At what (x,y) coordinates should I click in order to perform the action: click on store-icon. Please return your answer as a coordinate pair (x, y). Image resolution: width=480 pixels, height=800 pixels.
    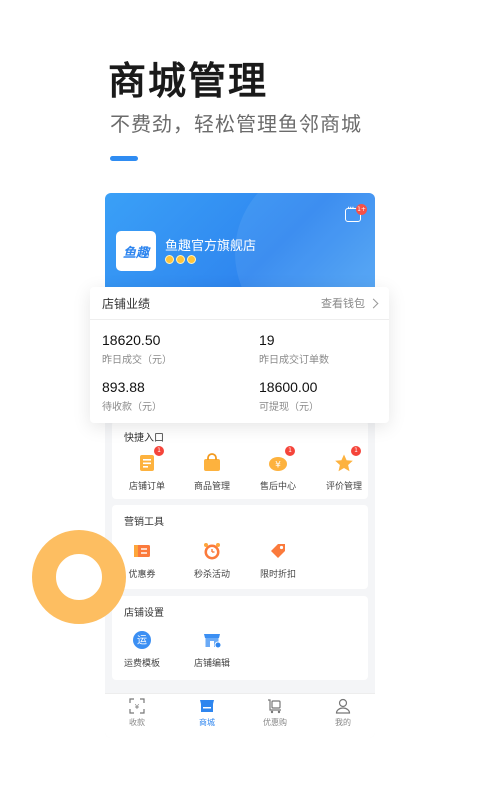
    Looking at the image, I should click on (207, 706).